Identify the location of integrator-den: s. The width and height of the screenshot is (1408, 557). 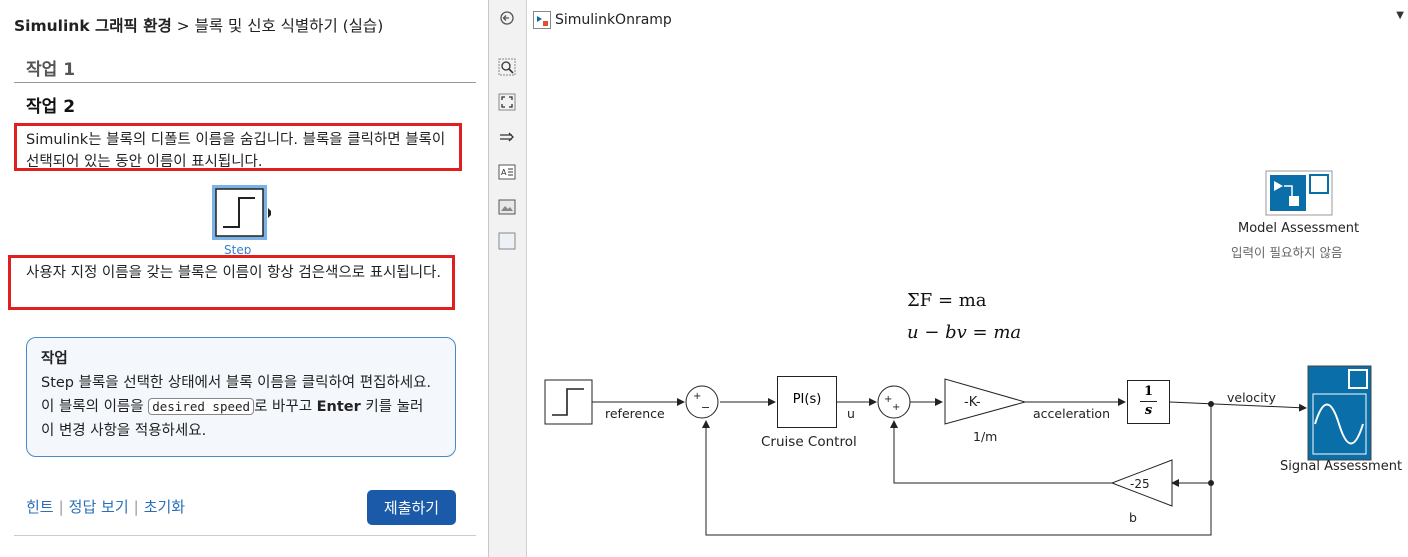
(1148, 410).